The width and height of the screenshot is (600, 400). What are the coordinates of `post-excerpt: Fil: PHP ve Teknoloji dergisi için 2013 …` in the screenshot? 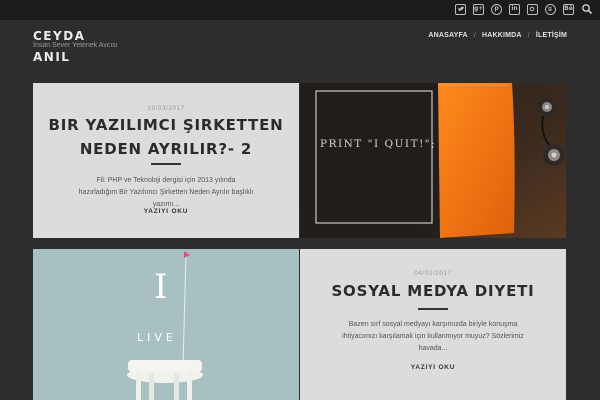 It's located at (166, 192).